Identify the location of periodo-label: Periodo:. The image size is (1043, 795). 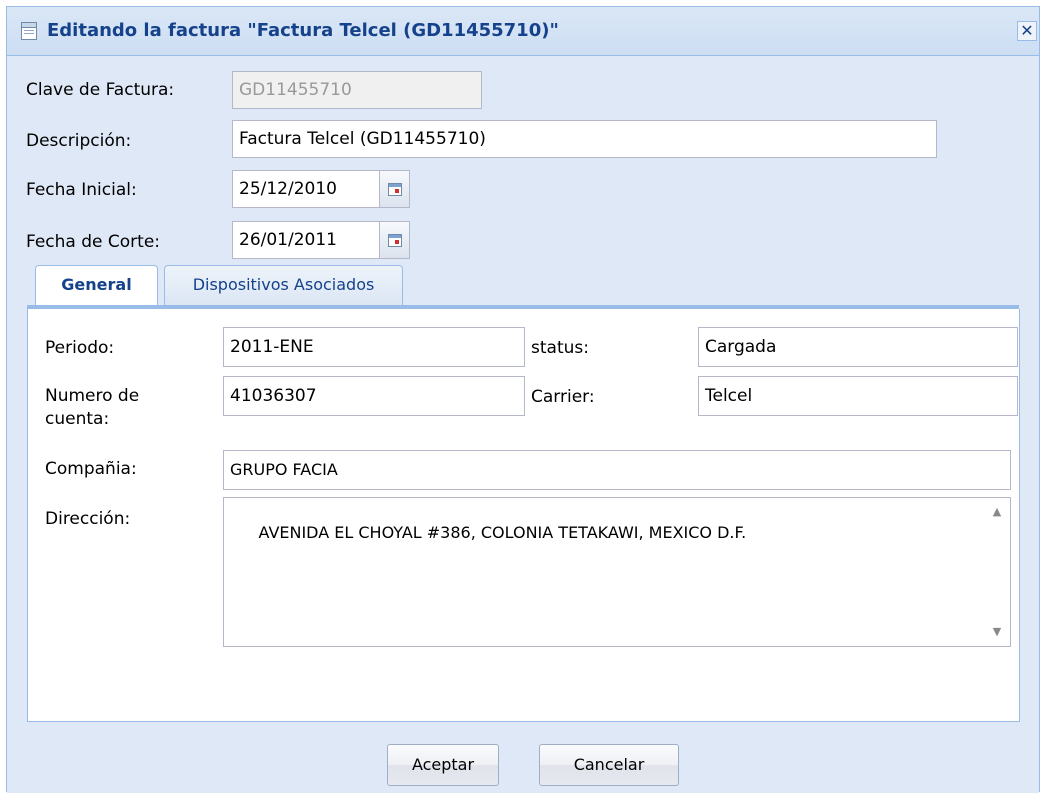
(80, 348).